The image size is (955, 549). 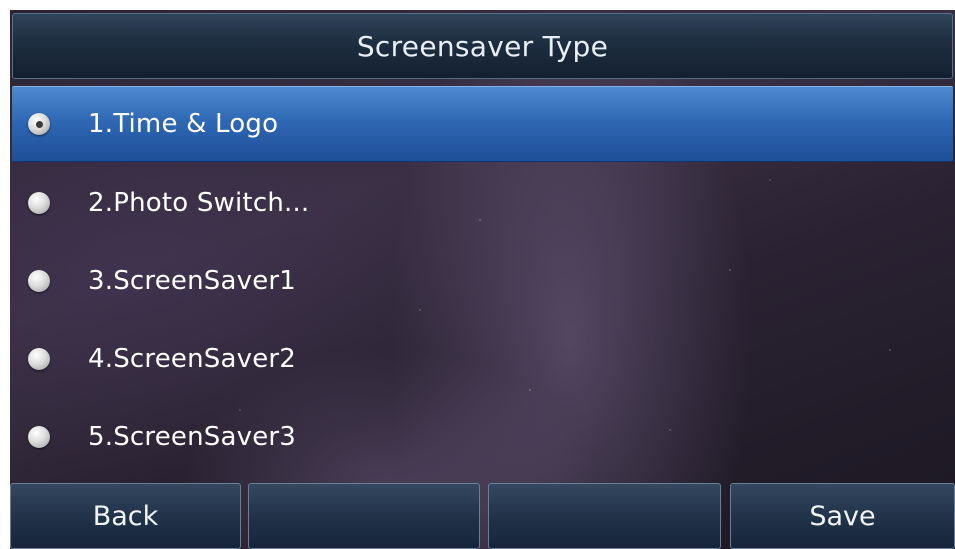 I want to click on option-screensaver3: 5.ScreenSaver3, so click(x=482, y=437).